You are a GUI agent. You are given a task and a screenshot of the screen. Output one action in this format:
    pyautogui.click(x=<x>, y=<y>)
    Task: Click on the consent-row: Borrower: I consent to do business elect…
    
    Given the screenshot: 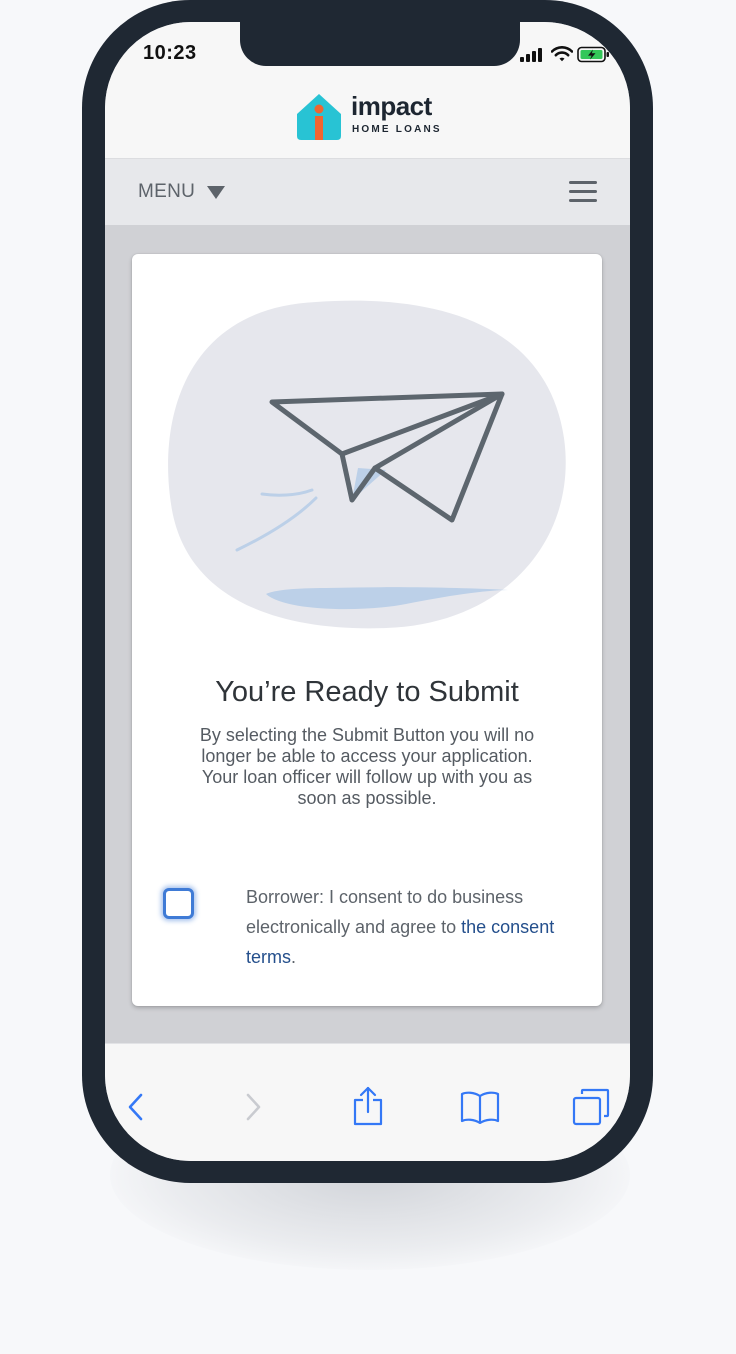 What is the action you would take?
    pyautogui.click(x=367, y=932)
    